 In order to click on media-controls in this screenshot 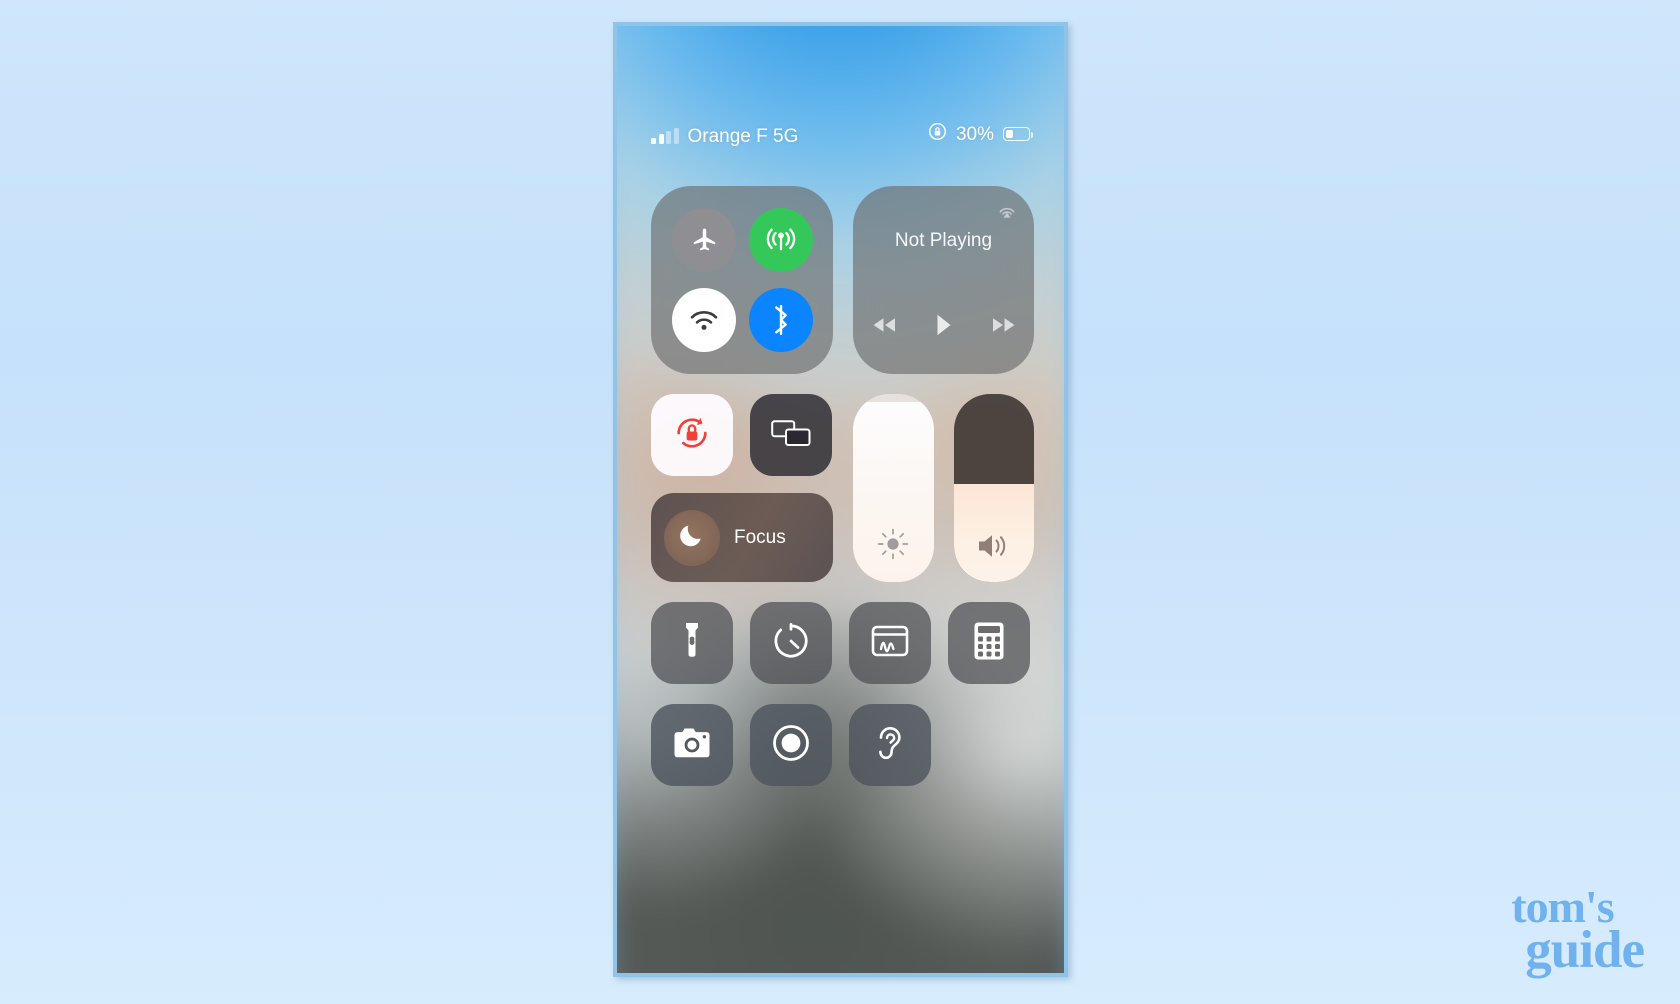, I will do `click(943, 327)`.